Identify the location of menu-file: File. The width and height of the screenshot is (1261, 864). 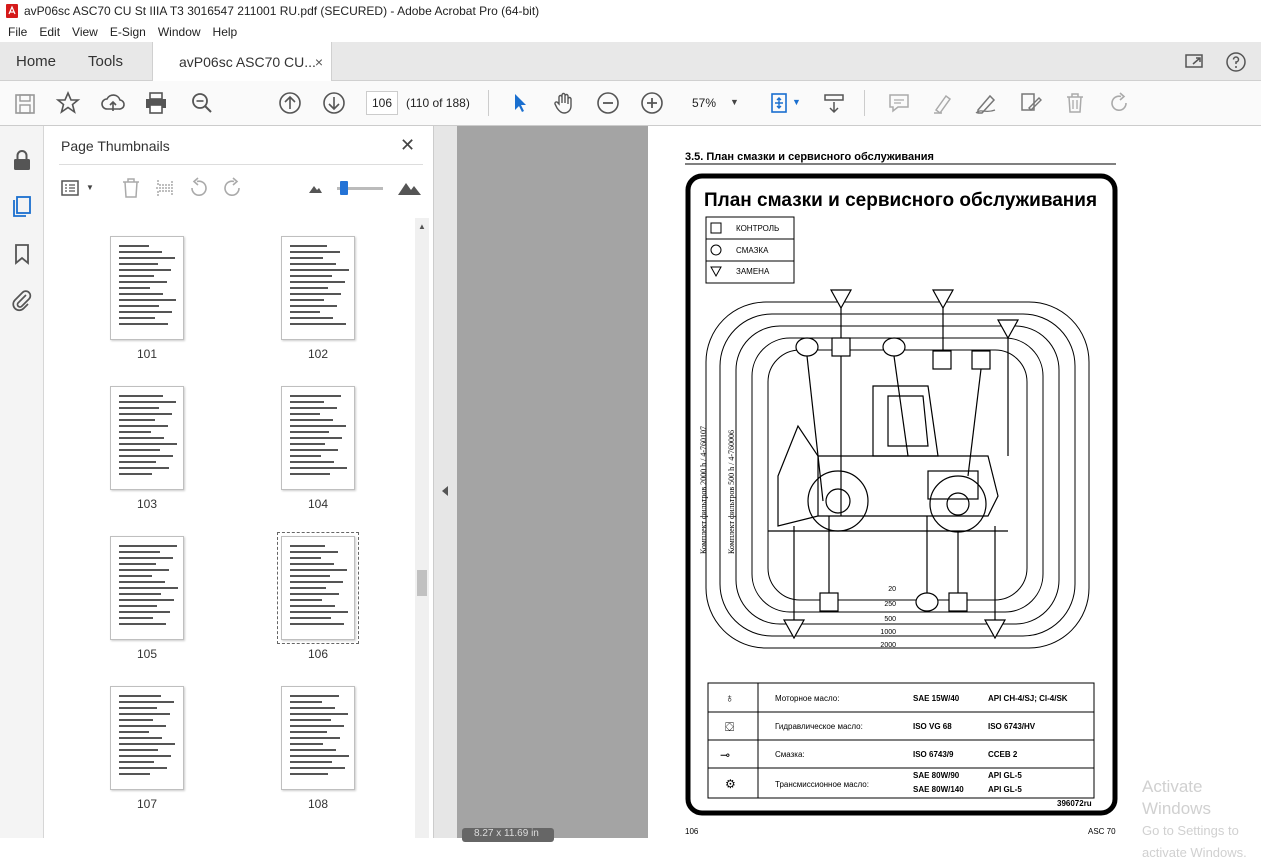
(17, 32).